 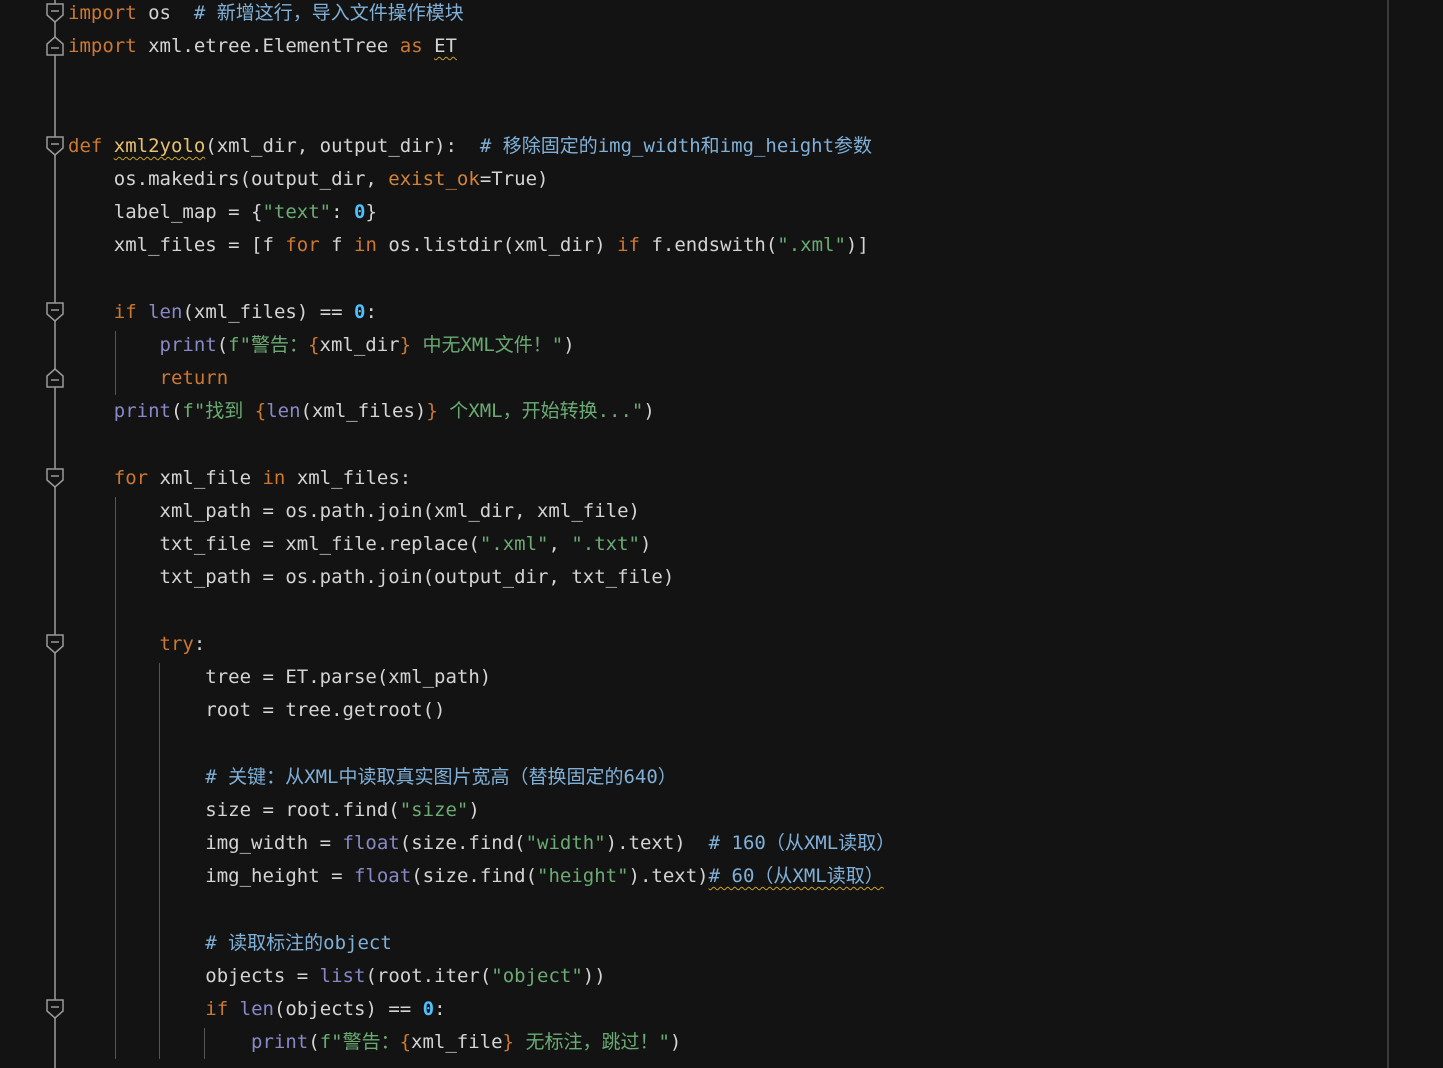 What do you see at coordinates (176, 643) in the screenshot?
I see `code-token: try` at bounding box center [176, 643].